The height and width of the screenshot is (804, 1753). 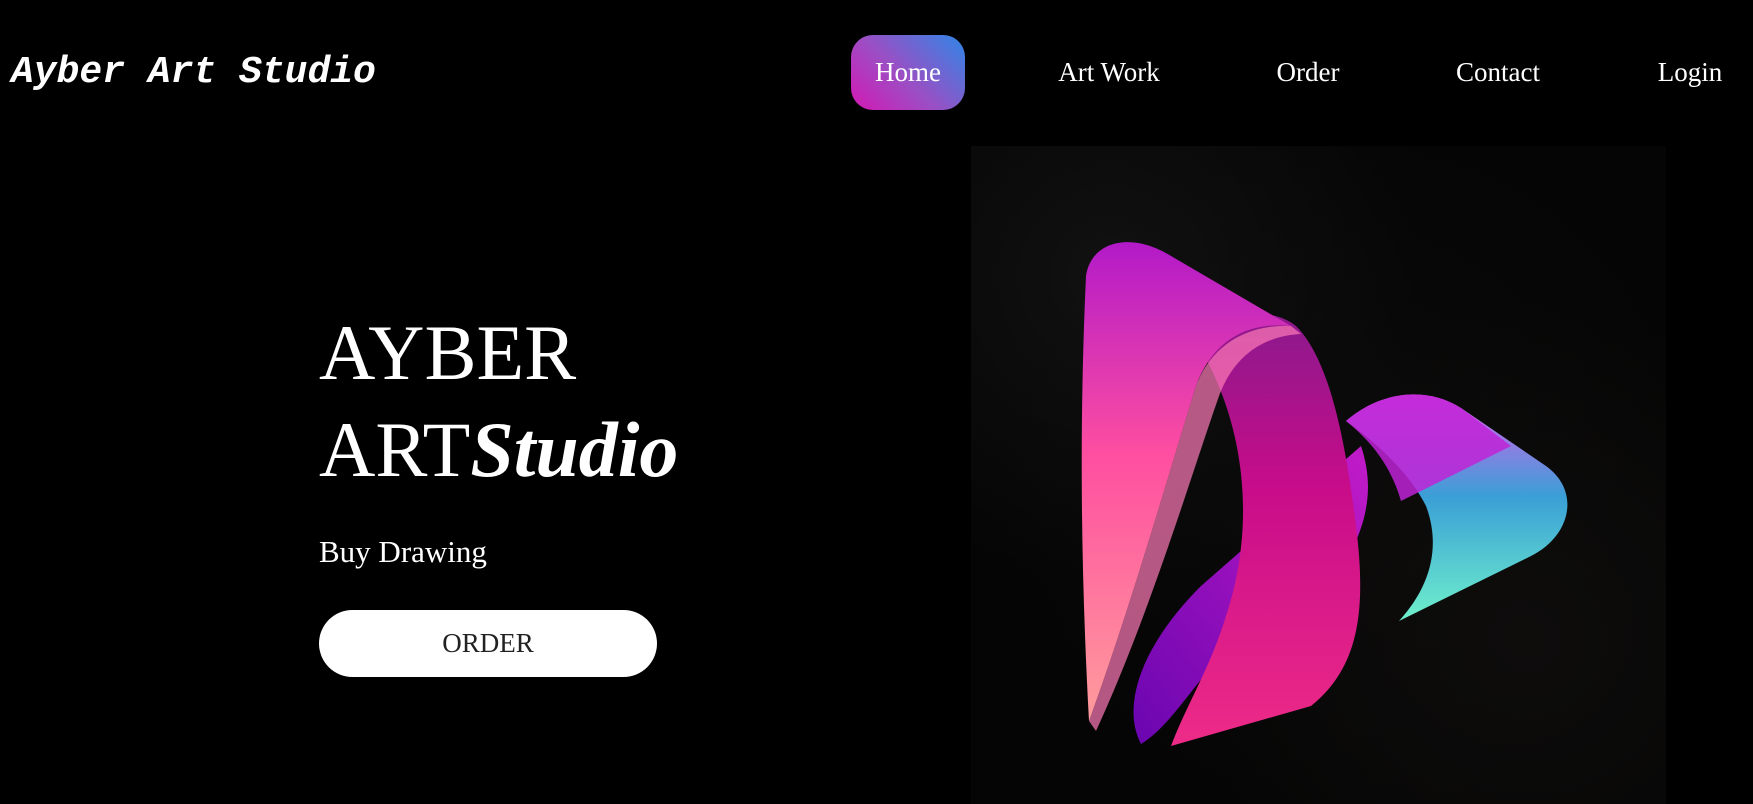 I want to click on brand-logo-text: Ayber Art Studio, so click(x=193, y=73).